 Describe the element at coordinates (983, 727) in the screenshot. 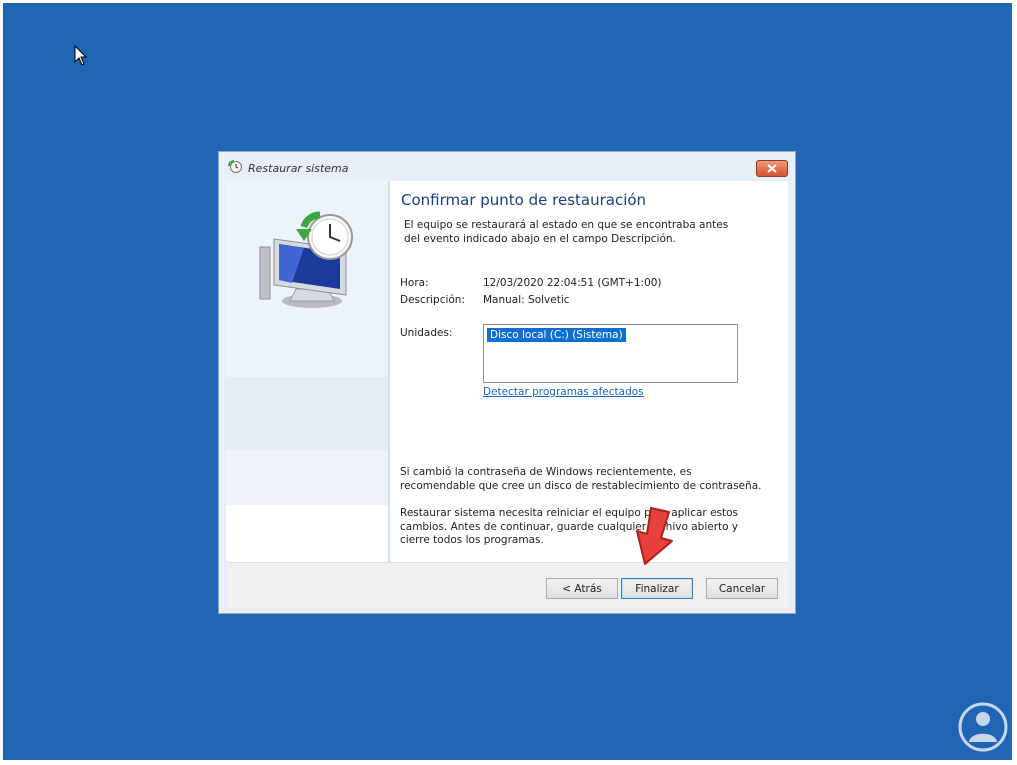

I see `watermark-logo-icon` at that location.